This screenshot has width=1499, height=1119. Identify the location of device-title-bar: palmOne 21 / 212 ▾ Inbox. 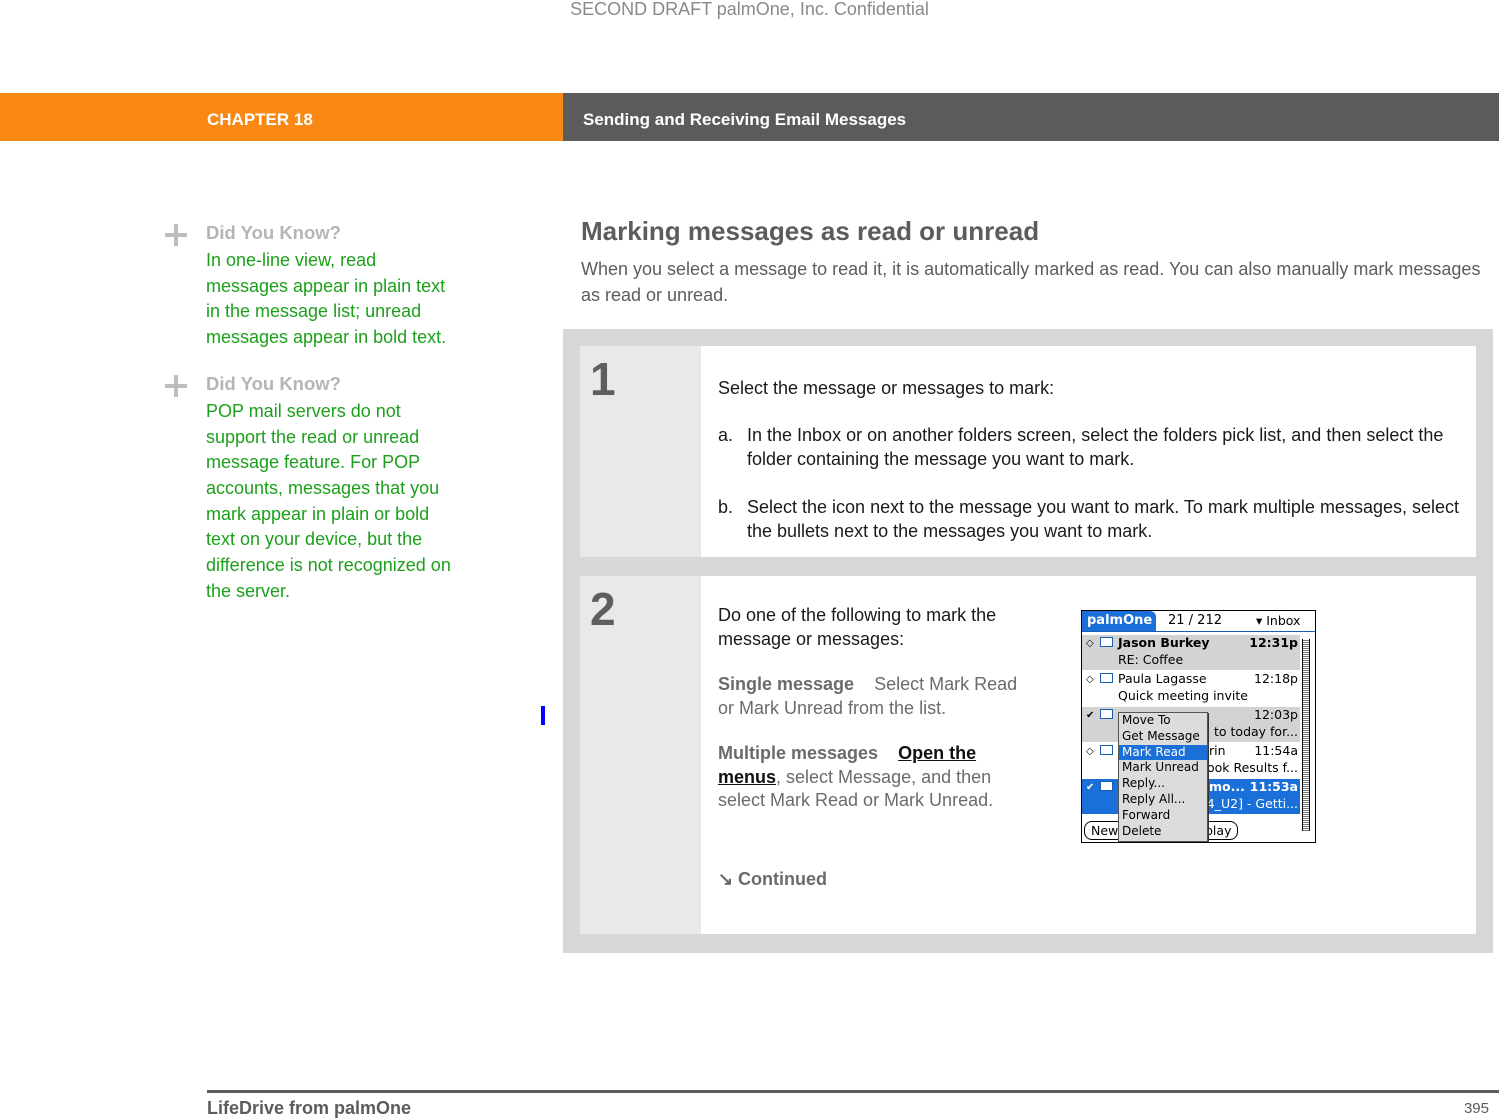
(1198, 621).